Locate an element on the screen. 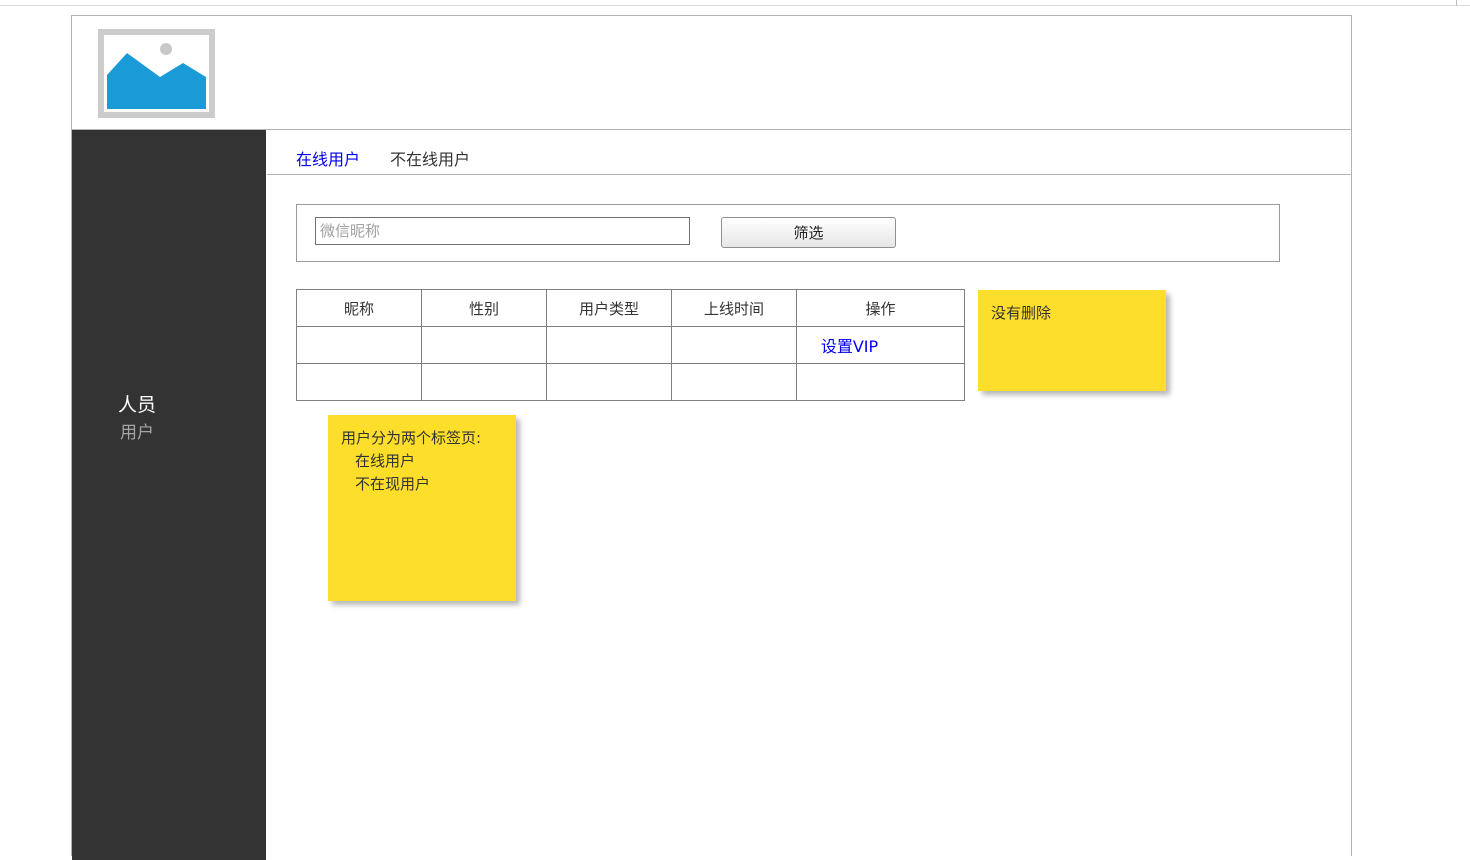 The width and height of the screenshot is (1470, 860). column-header-nickname: 昵称 is located at coordinates (359, 308).